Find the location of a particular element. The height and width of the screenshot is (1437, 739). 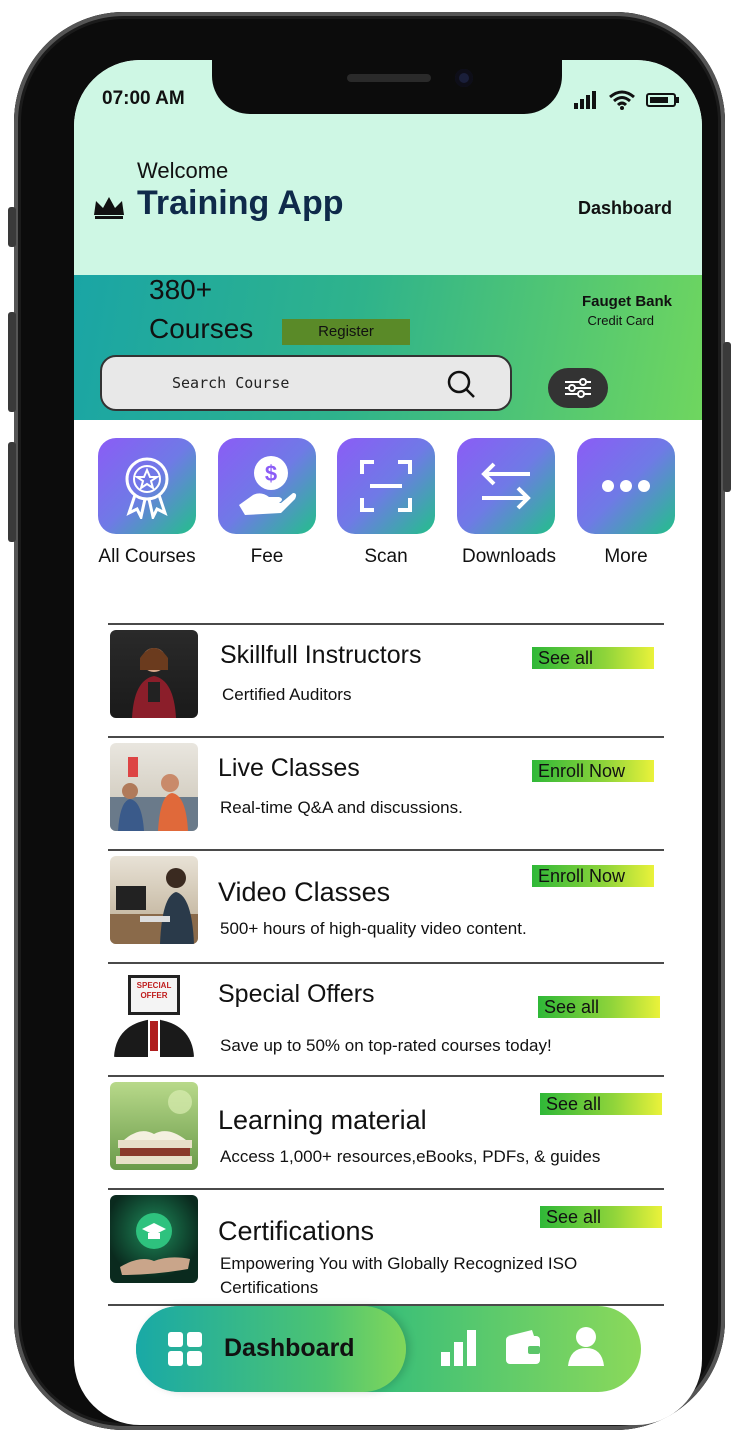

crown-icon is located at coordinates (109, 208).